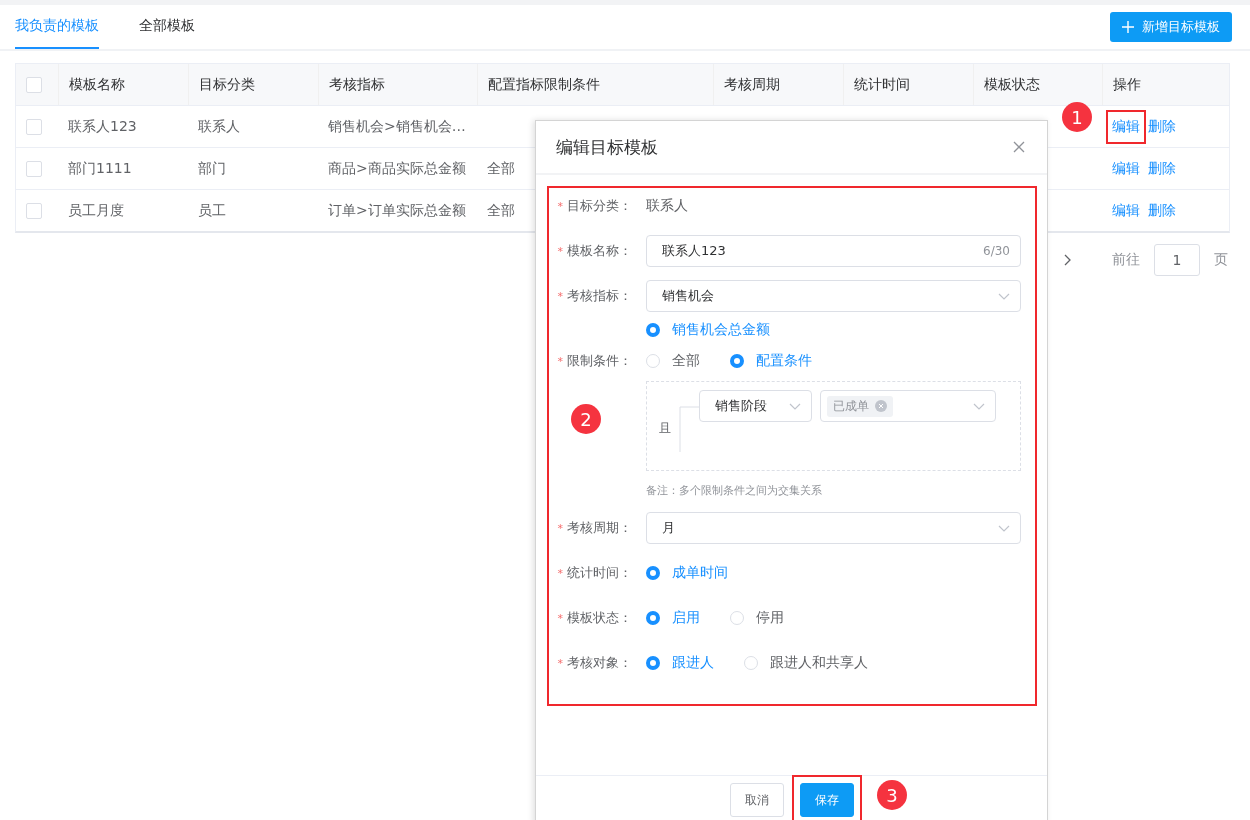  I want to click on table-cell: 联系人123, so click(102, 126).